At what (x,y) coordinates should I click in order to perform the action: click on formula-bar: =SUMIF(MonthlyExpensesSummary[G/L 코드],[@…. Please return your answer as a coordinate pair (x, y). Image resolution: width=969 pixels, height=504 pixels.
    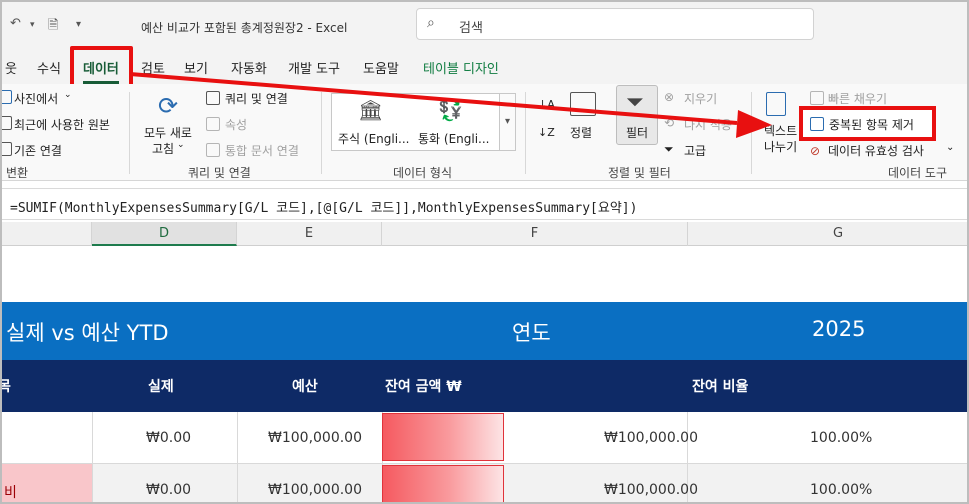
    Looking at the image, I should click on (484, 204).